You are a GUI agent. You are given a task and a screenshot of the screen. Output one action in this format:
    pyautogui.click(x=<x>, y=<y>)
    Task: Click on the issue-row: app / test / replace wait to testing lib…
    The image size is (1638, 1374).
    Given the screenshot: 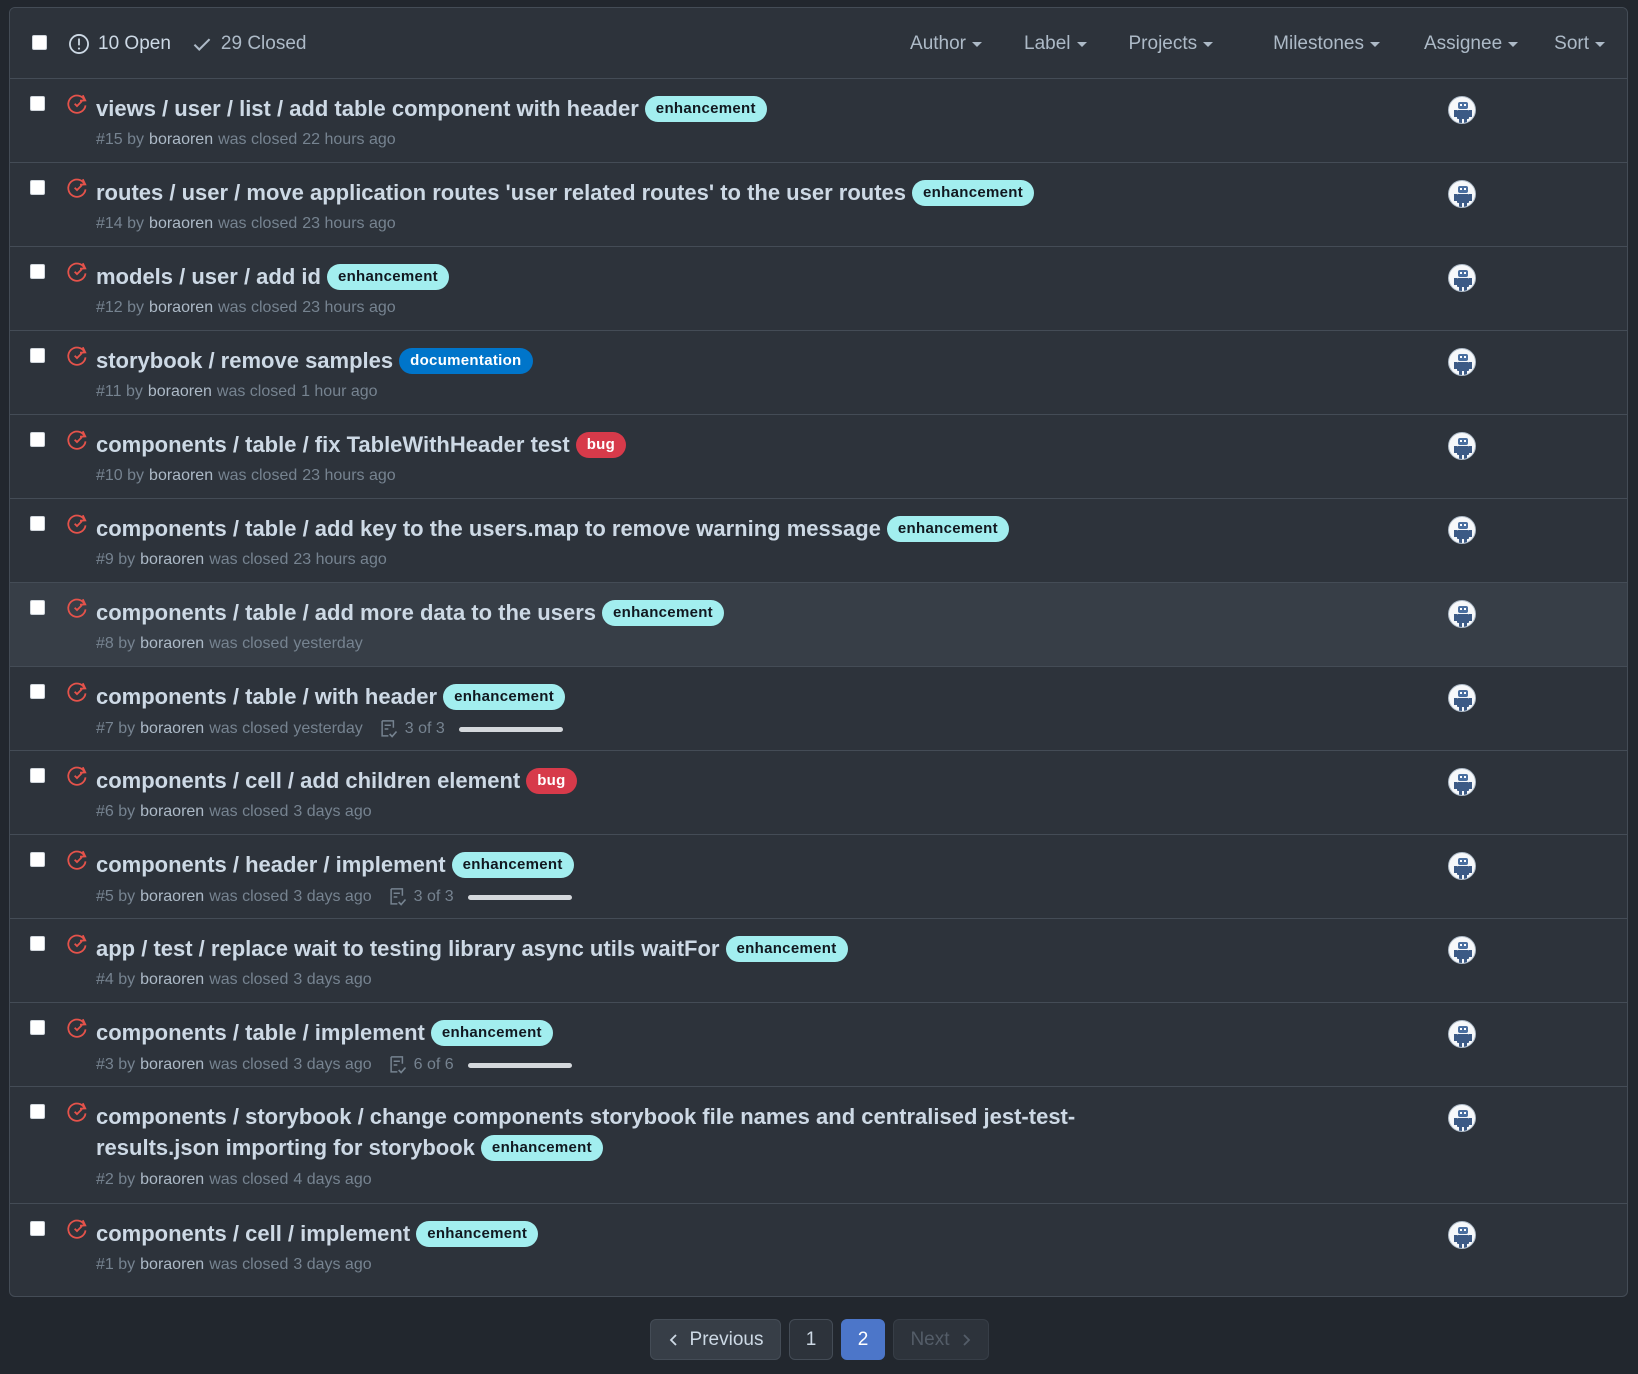 What is the action you would take?
    pyautogui.click(x=818, y=961)
    